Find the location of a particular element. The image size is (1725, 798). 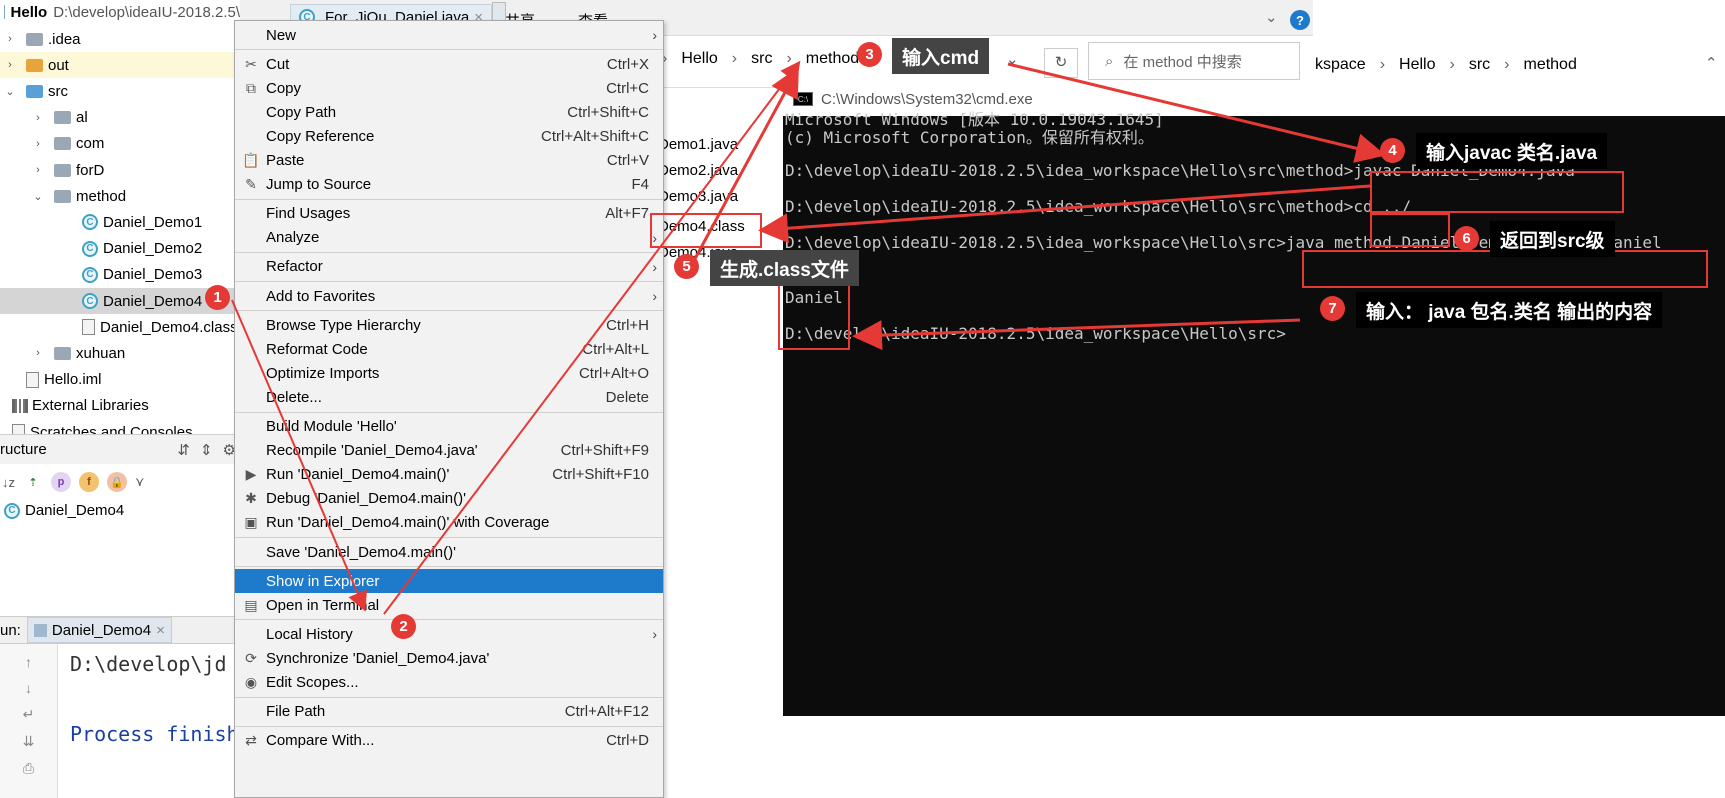

highlight-javac is located at coordinates (1497, 192).